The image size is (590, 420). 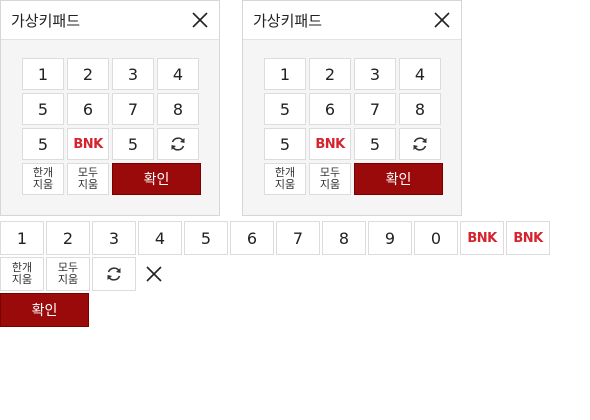 What do you see at coordinates (252, 238) in the screenshot?
I see `strip-key-6: 6` at bounding box center [252, 238].